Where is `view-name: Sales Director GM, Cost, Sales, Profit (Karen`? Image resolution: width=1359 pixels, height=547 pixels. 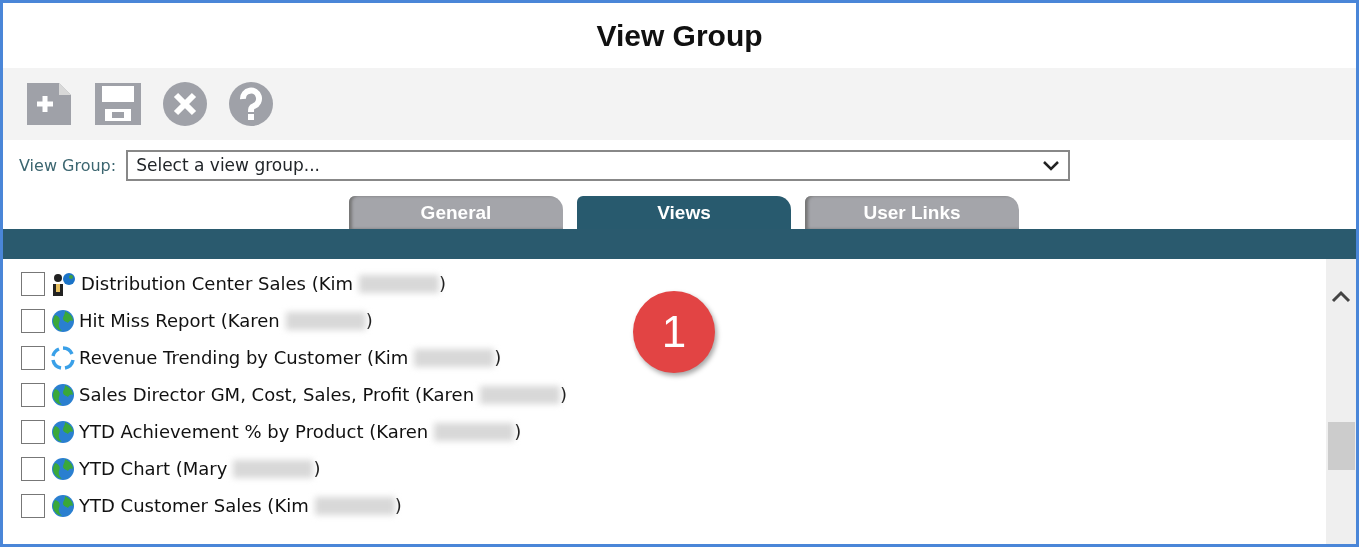 view-name: Sales Director GM, Cost, Sales, Profit (Karen is located at coordinates (277, 395).